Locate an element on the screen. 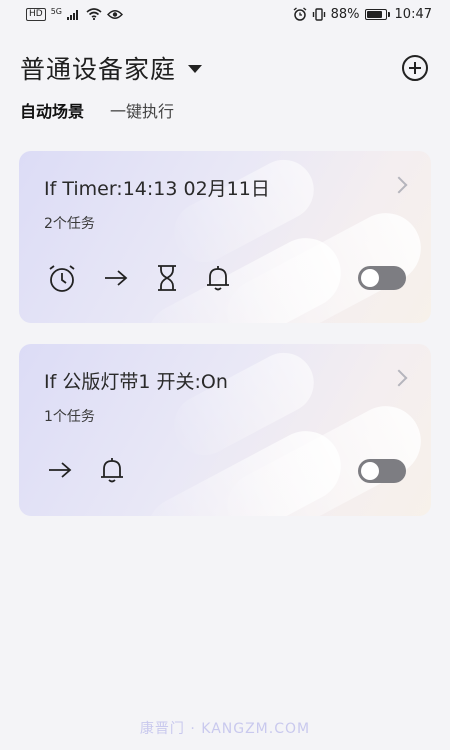  hourglass-icon is located at coordinates (167, 278).